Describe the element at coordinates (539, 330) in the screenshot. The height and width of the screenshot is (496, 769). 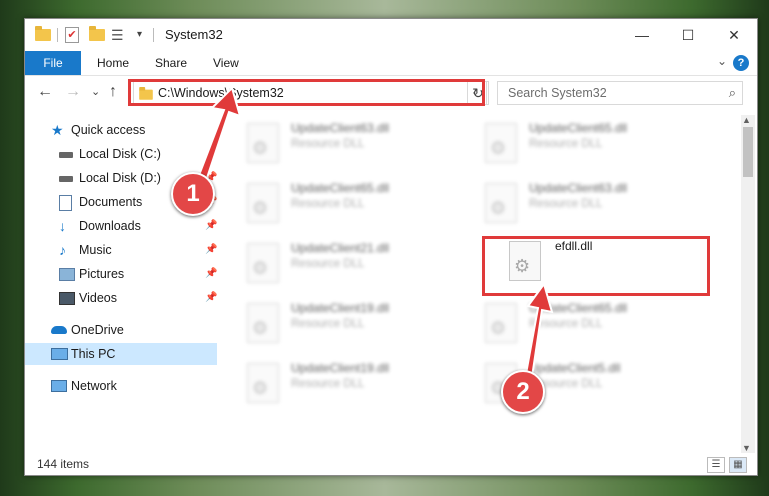
I see `arrow-to-efdll` at that location.